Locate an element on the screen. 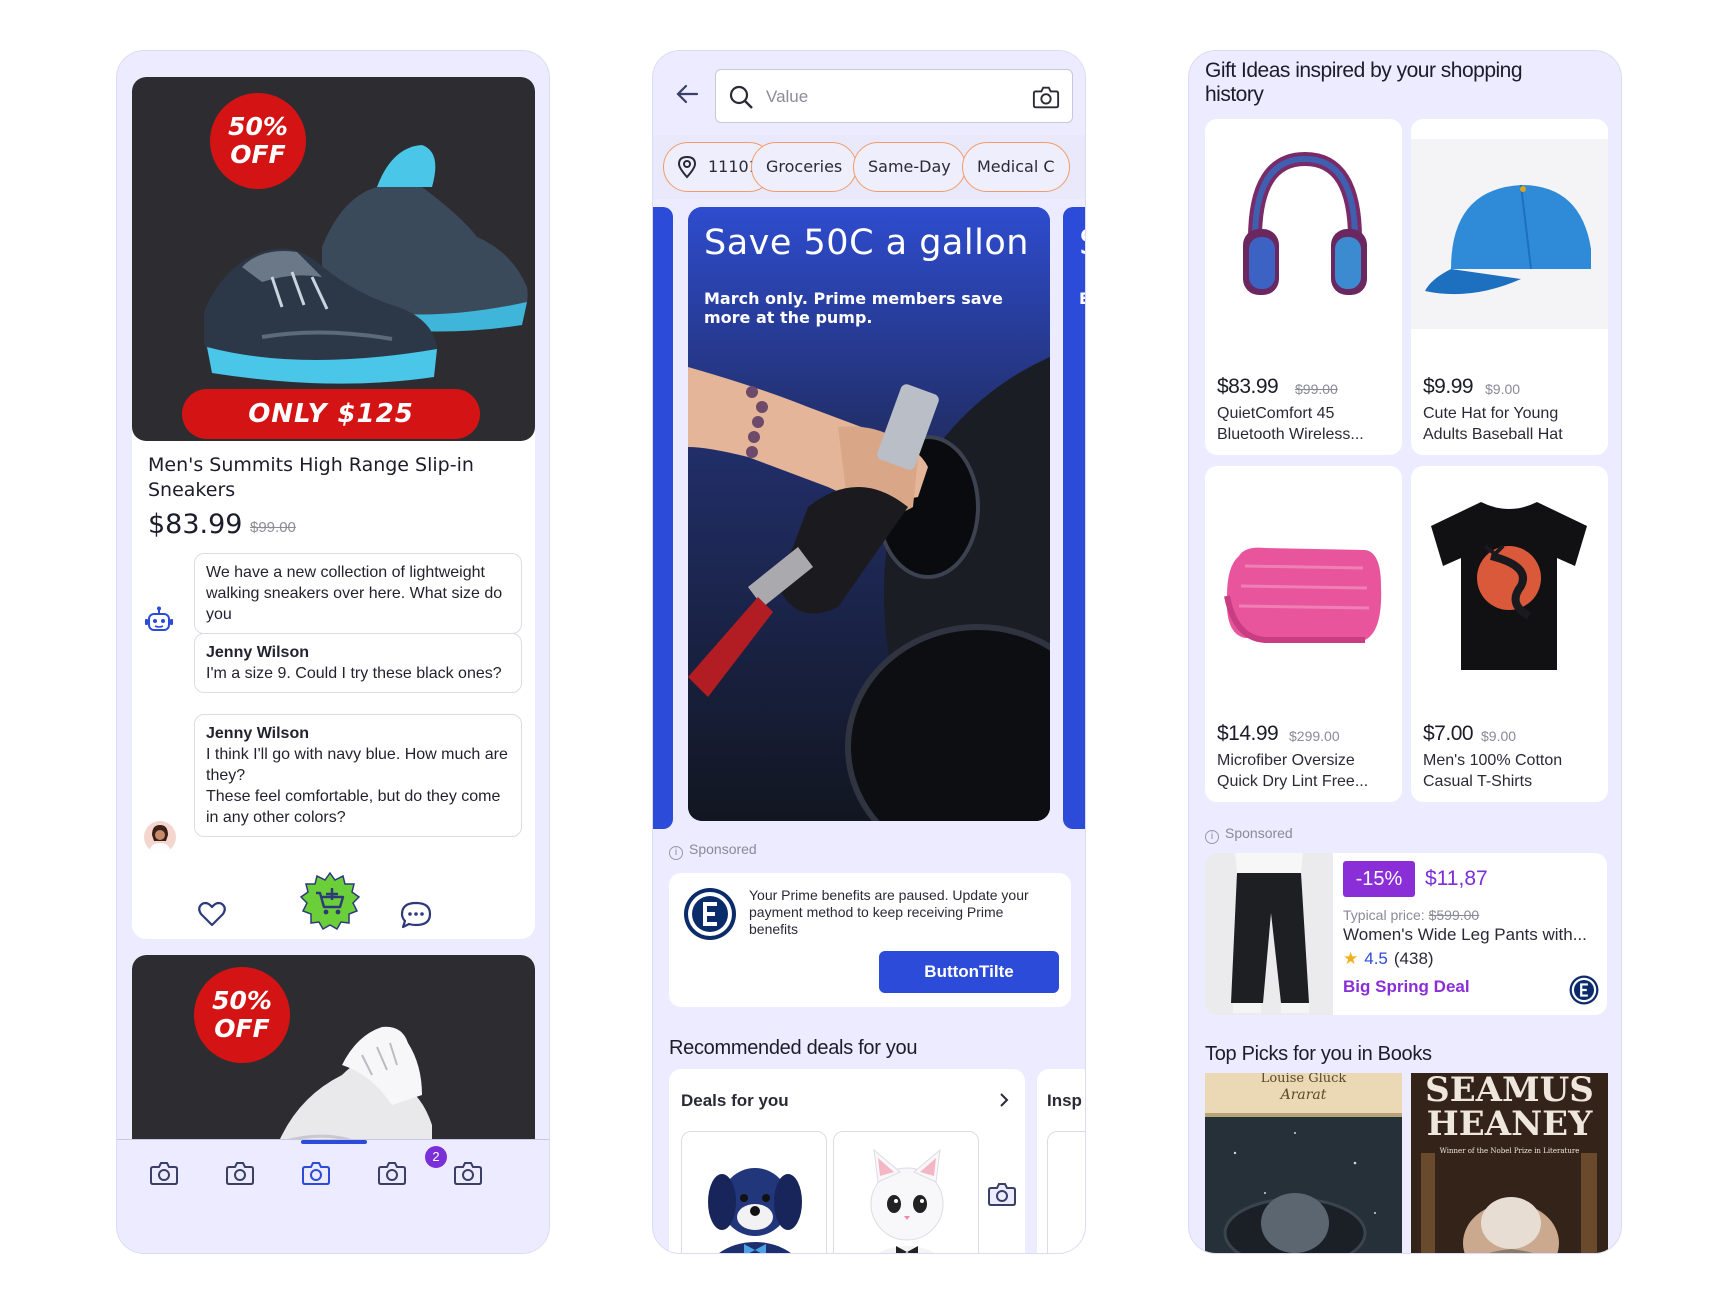  heart-icon is located at coordinates (212, 914).